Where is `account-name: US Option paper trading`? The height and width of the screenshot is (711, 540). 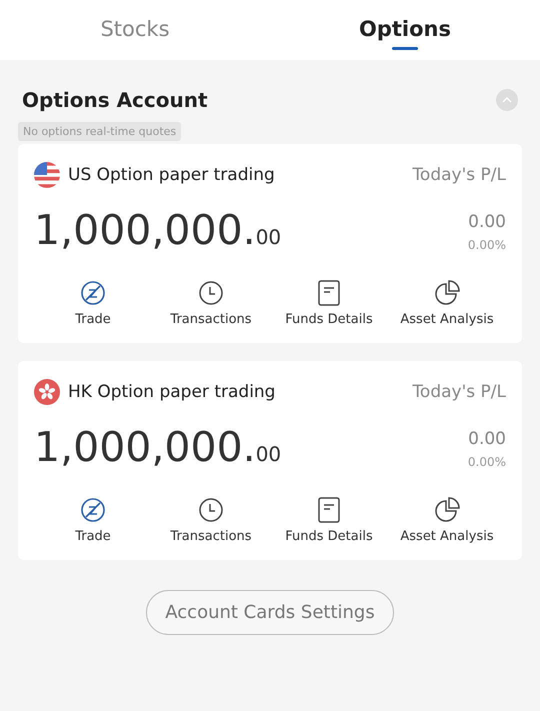
account-name: US Option paper trading is located at coordinates (171, 175).